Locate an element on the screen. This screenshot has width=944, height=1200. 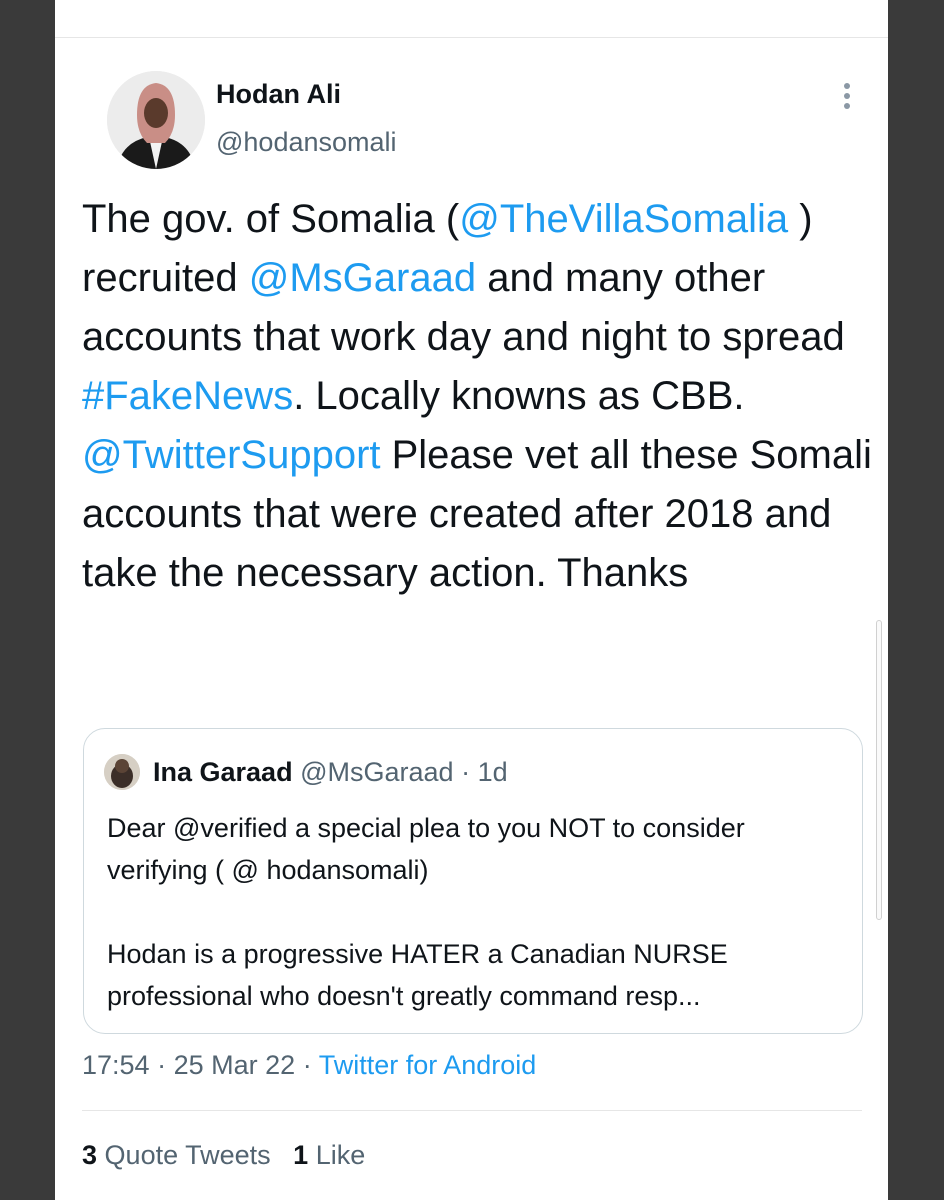
vertical-ellipsis-icon is located at coordinates (847, 96).